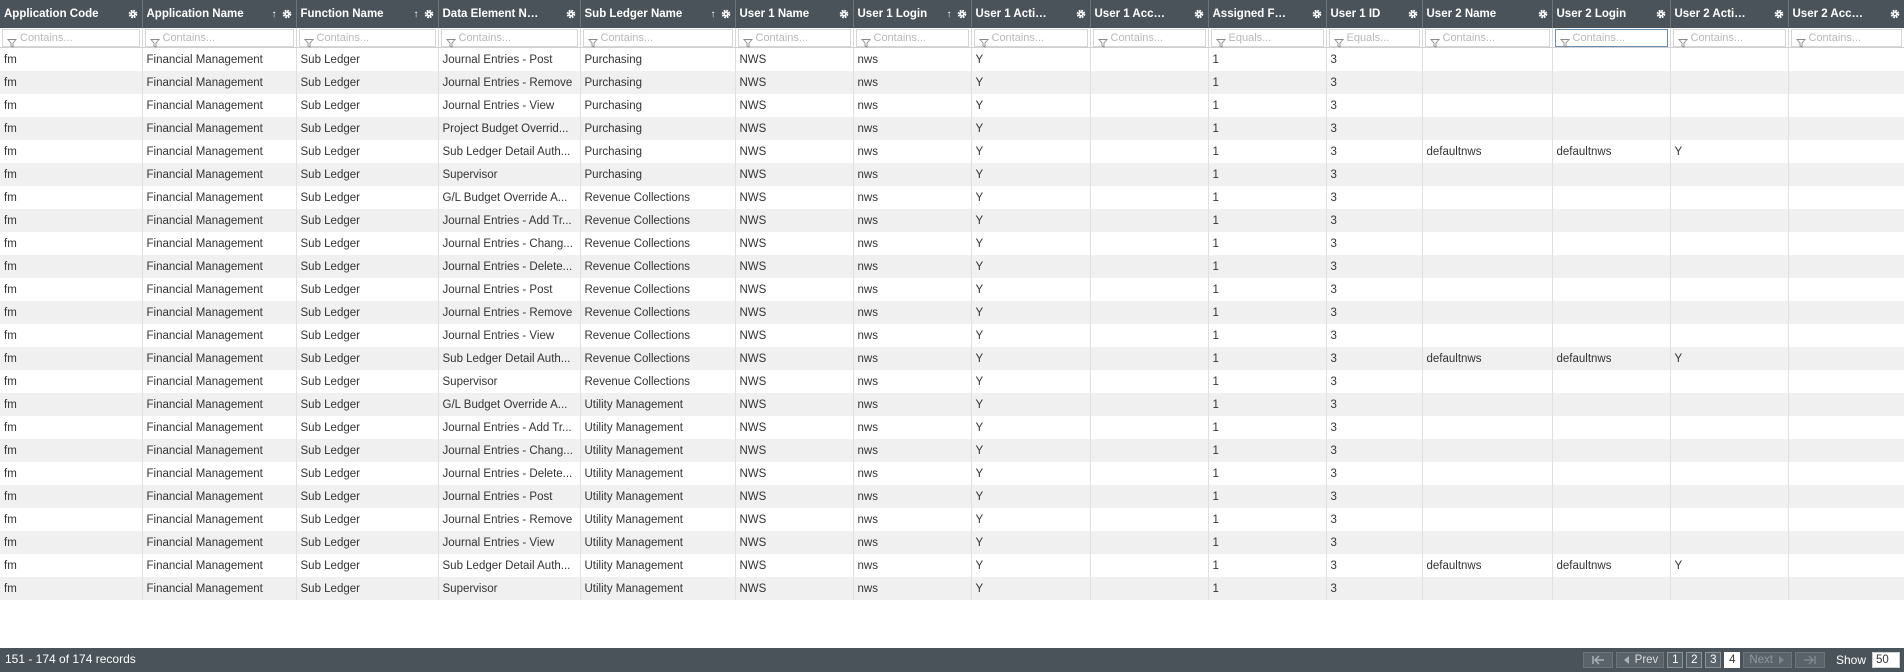 The width and height of the screenshot is (1904, 672). Describe the element at coordinates (1487, 14) in the screenshot. I see `column-header-user-2-name: User 2 Name` at that location.